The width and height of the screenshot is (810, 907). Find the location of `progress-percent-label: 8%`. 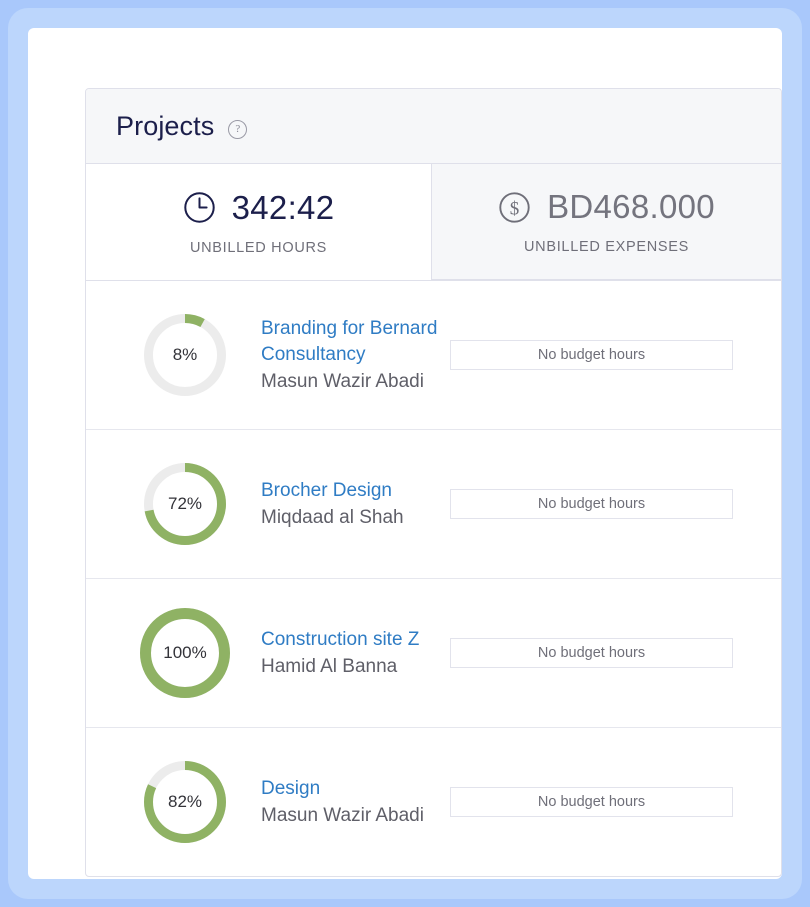

progress-percent-label: 8% is located at coordinates (185, 354).